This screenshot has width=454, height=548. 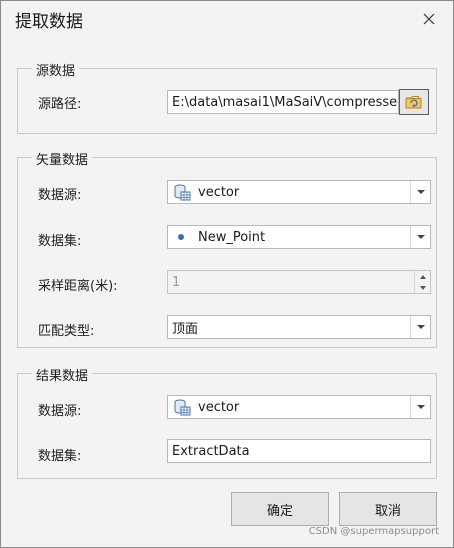 I want to click on vector-dataset-label: 数据集:, so click(x=60, y=241).